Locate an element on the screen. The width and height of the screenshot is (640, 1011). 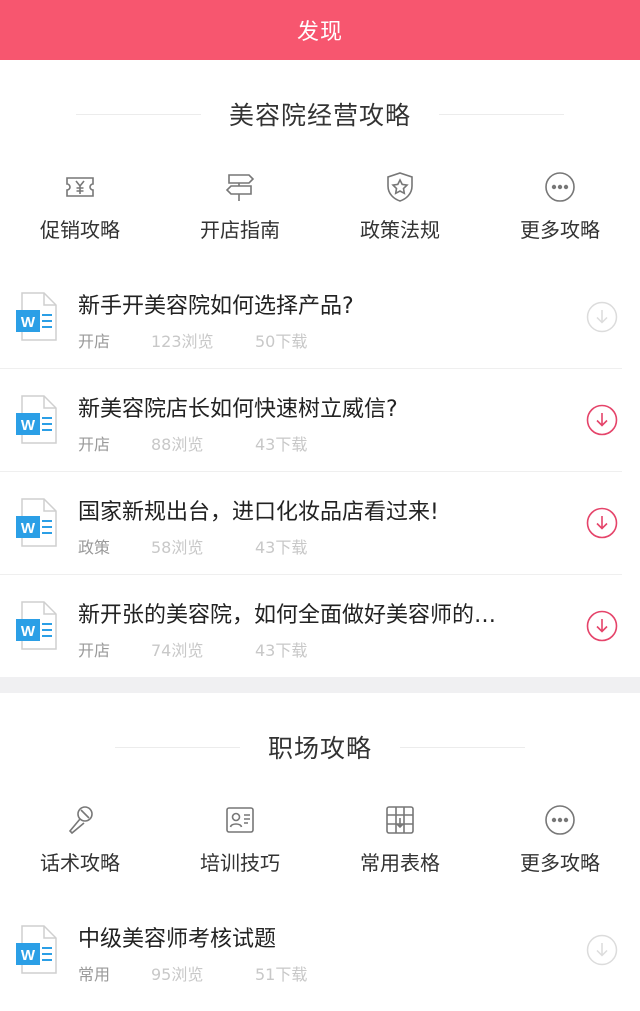
app-header: 发现 is located at coordinates (320, 30).